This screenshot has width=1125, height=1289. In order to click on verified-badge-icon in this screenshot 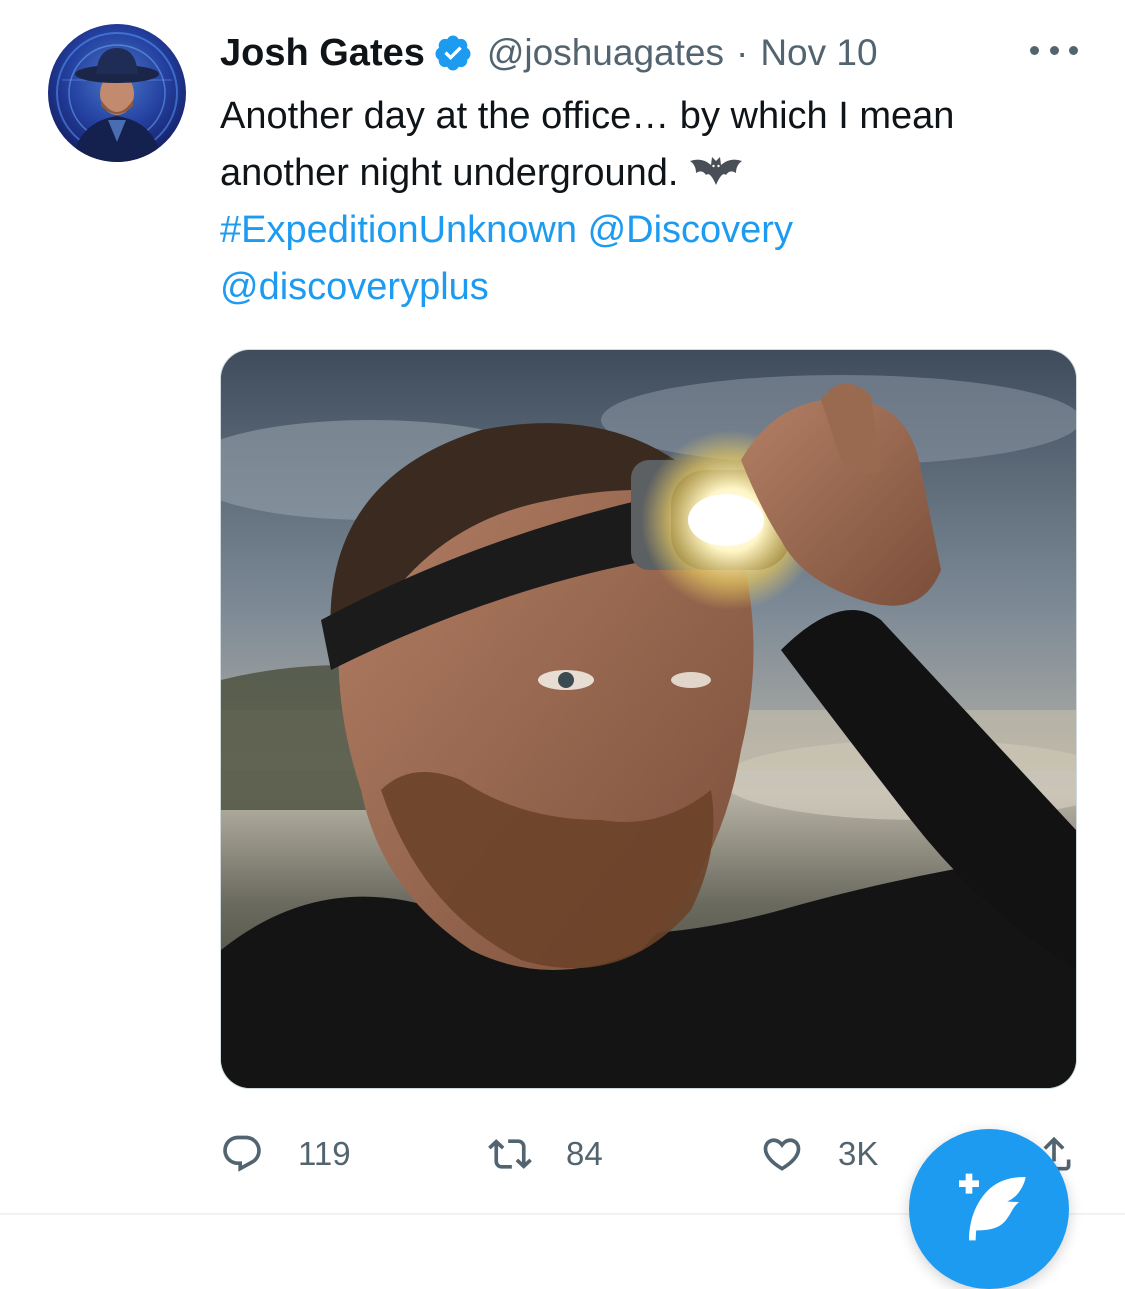, I will do `click(453, 53)`.